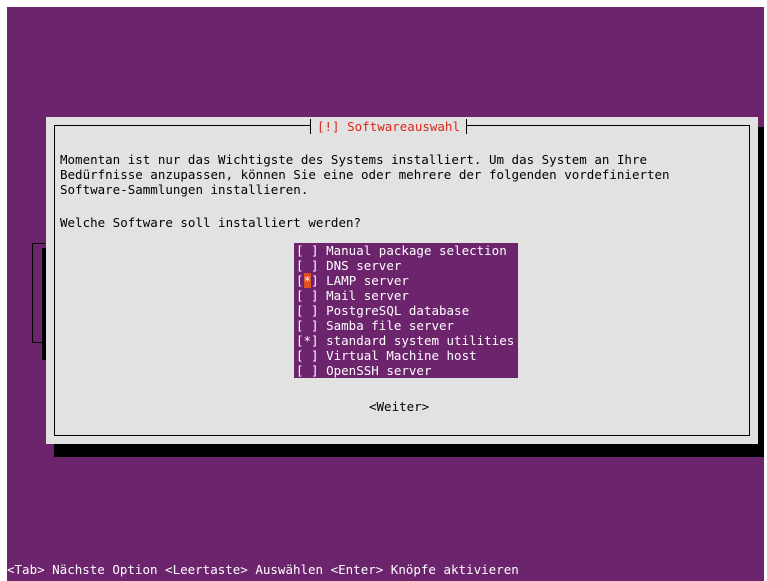 The image size is (767, 581). I want to click on list-item-postgresql-database: [ ] PostgreSQL database, so click(382, 310).